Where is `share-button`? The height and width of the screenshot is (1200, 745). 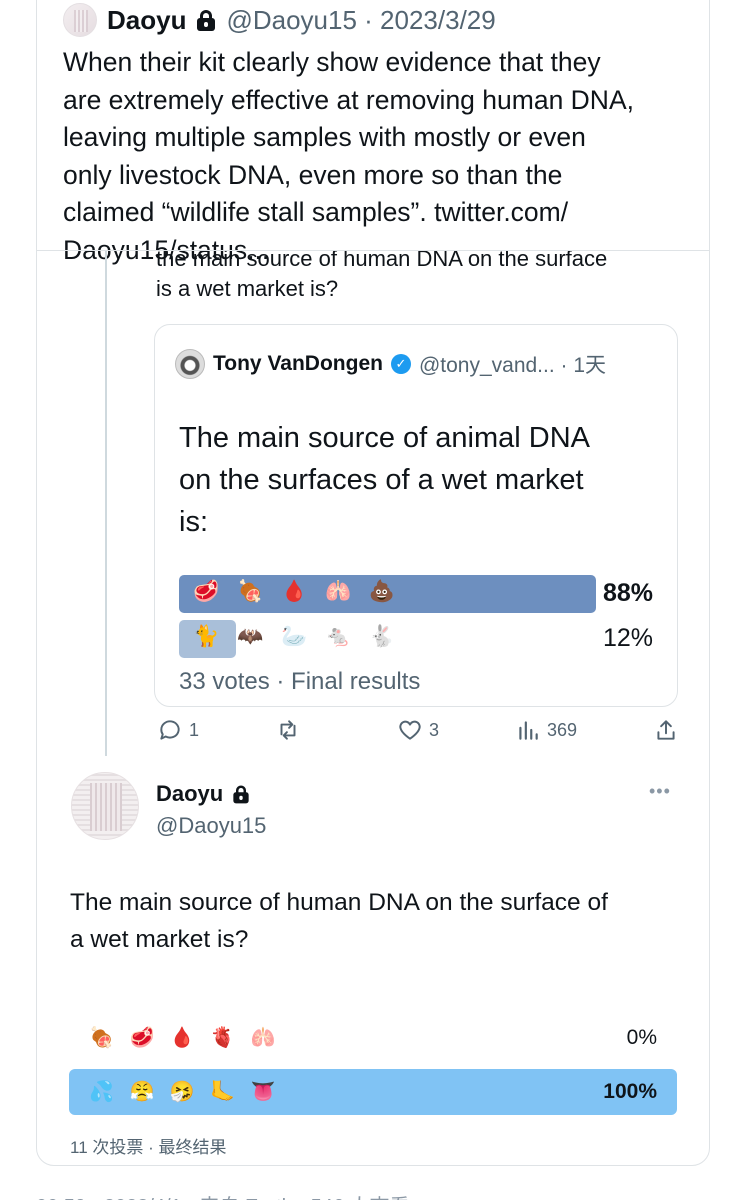
share-button is located at coordinates (666, 730).